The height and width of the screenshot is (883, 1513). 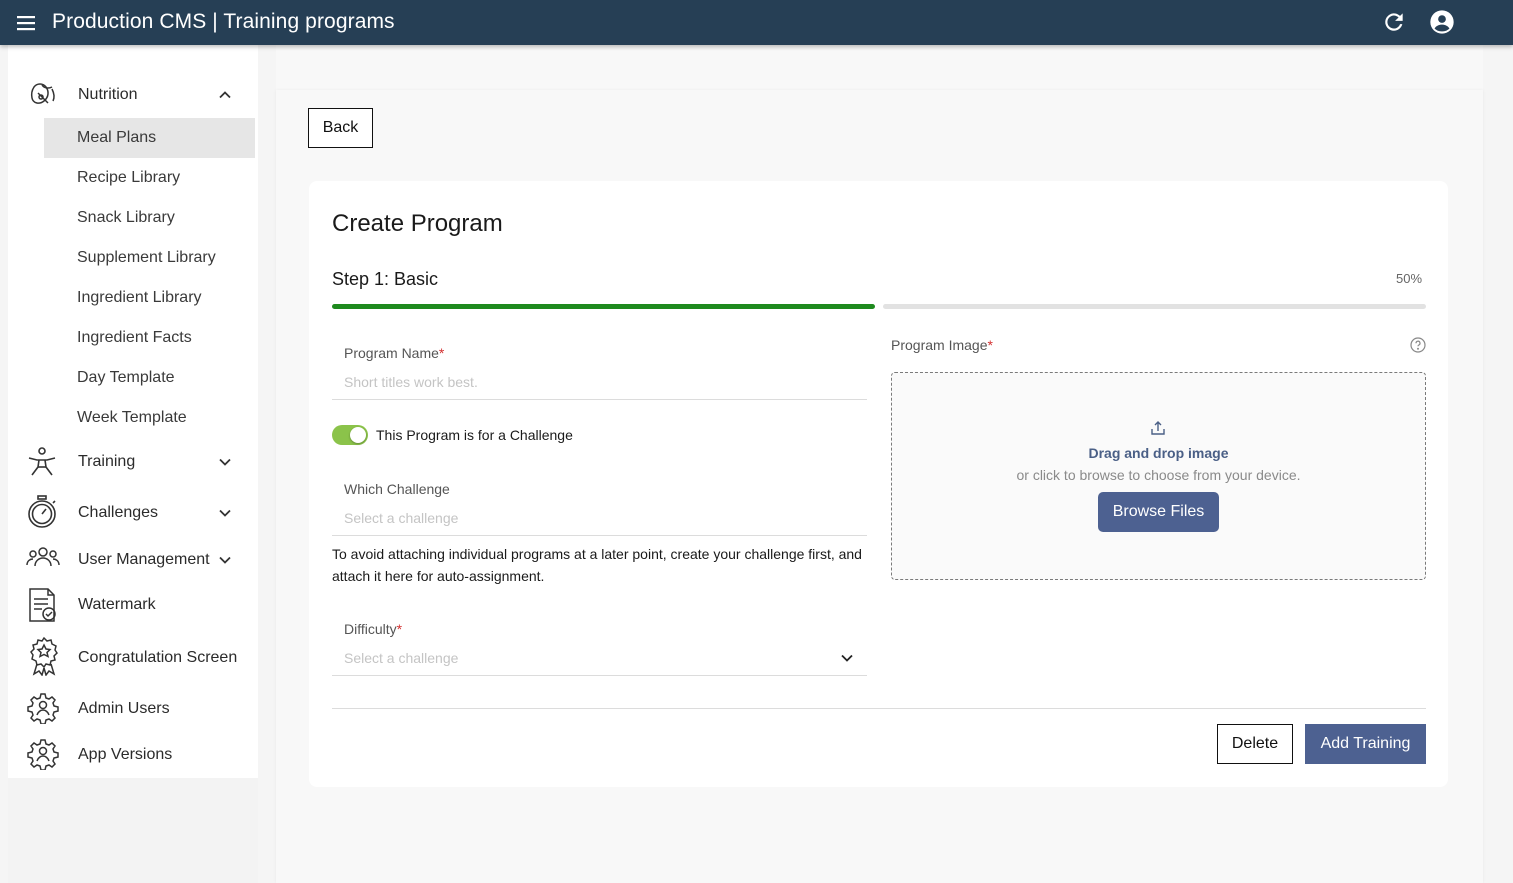 What do you see at coordinates (149, 418) in the screenshot?
I see `sidebar-subitem-week-template: Week Template` at bounding box center [149, 418].